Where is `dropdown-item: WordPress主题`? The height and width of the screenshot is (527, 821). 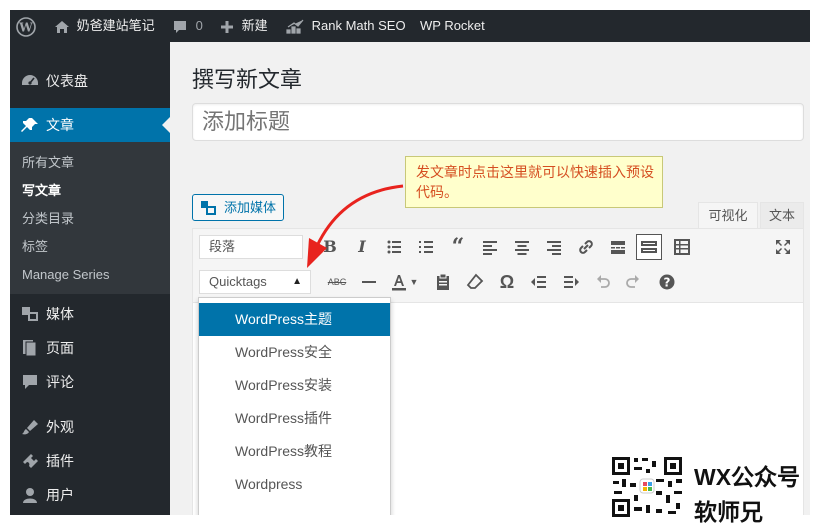 dropdown-item: WordPress主题 is located at coordinates (294, 319).